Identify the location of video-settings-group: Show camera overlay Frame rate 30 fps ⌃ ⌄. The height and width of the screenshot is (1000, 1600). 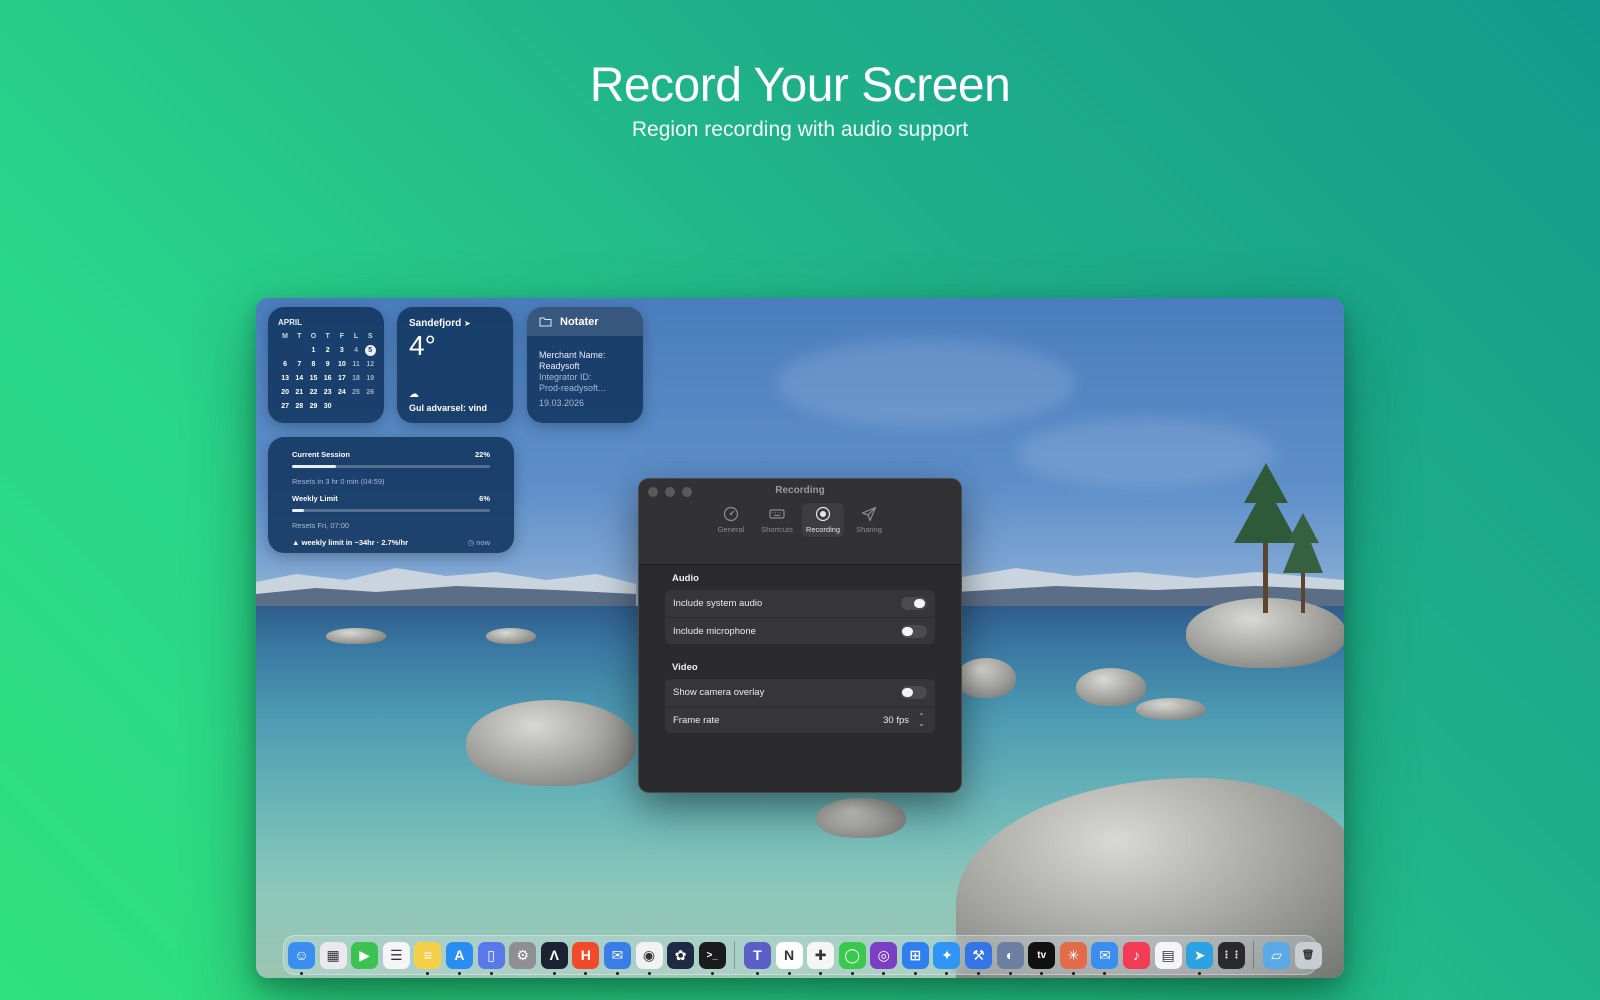
(800, 706).